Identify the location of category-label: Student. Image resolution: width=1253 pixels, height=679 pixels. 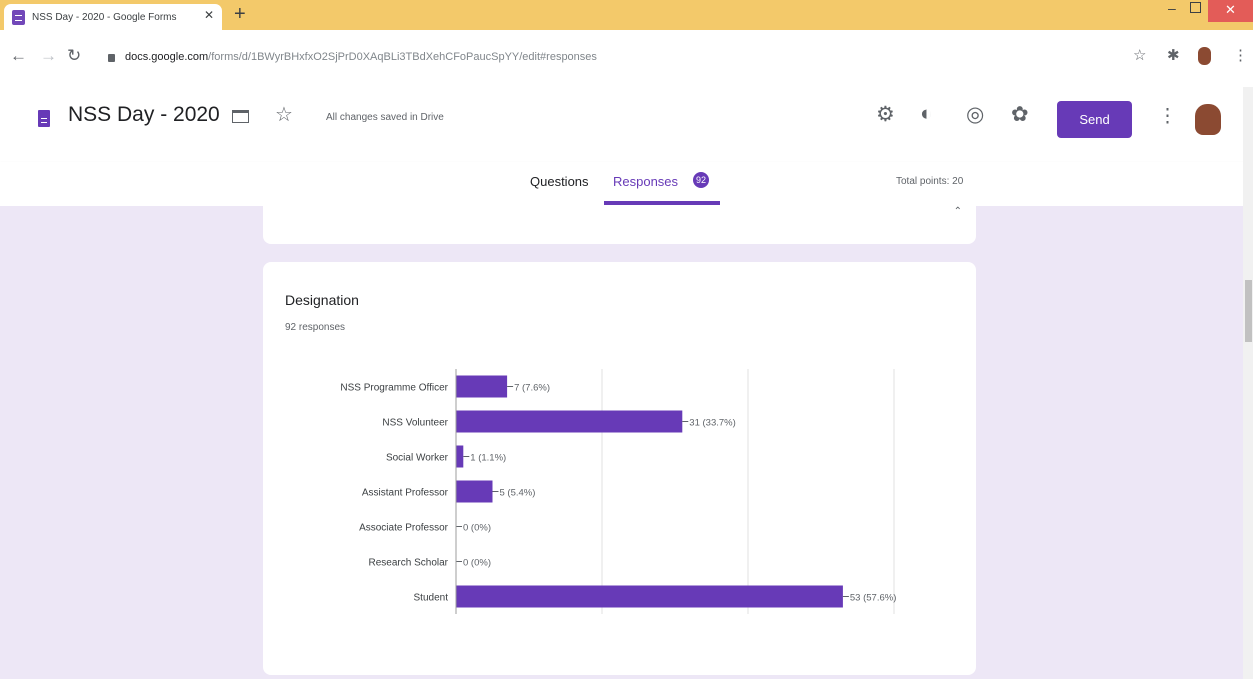
(431, 598).